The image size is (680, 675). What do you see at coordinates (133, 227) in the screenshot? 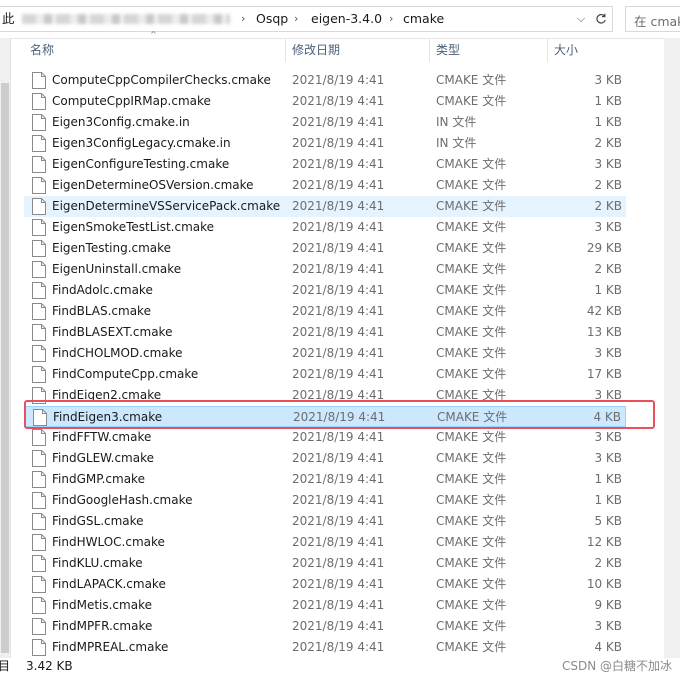
I see `file-name: EigenSmokeTestList.cmake` at bounding box center [133, 227].